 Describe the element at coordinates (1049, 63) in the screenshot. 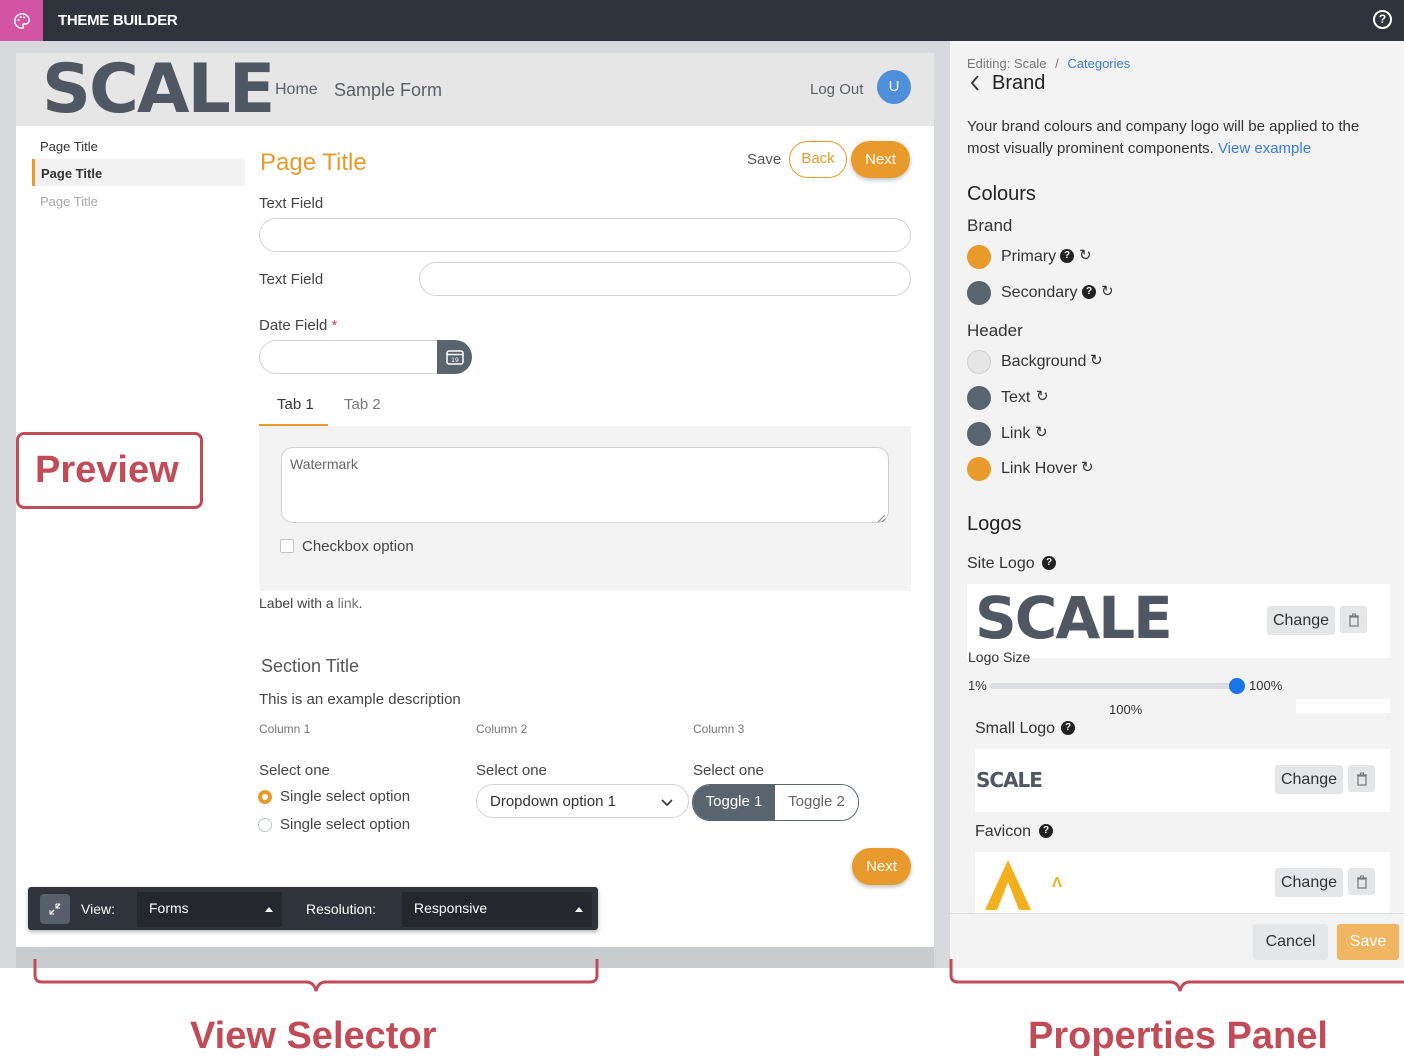

I see `breadcrumb: Editing: Scale / Categories` at that location.